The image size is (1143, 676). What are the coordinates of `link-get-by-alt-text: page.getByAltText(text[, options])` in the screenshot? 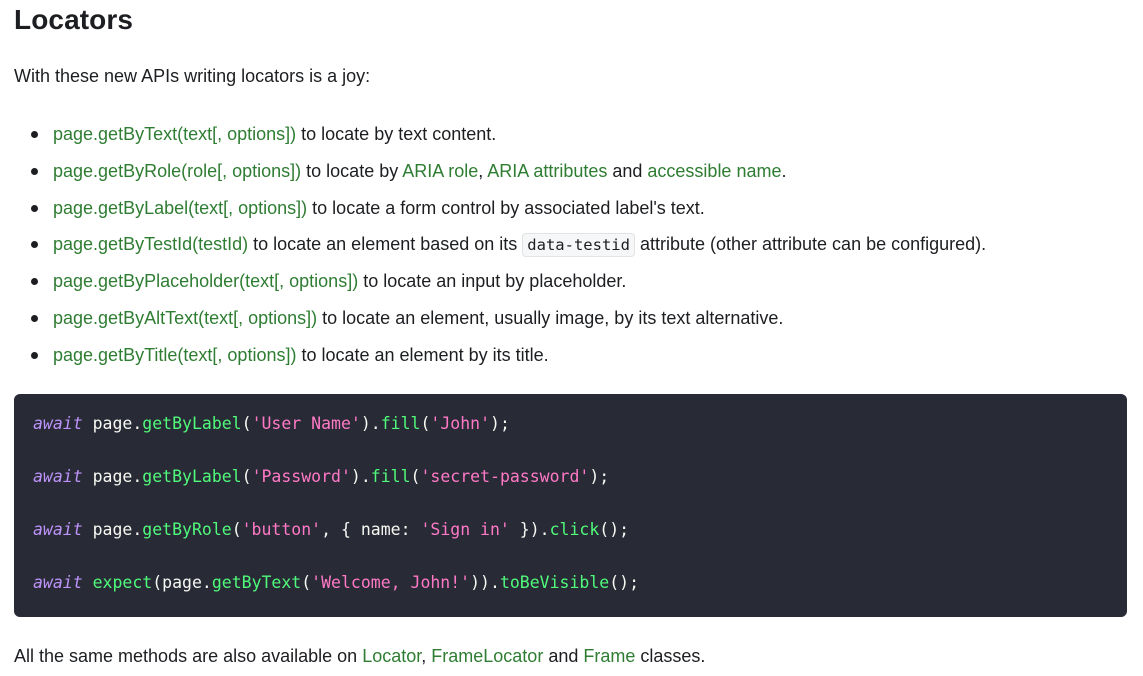 It's located at (185, 318).